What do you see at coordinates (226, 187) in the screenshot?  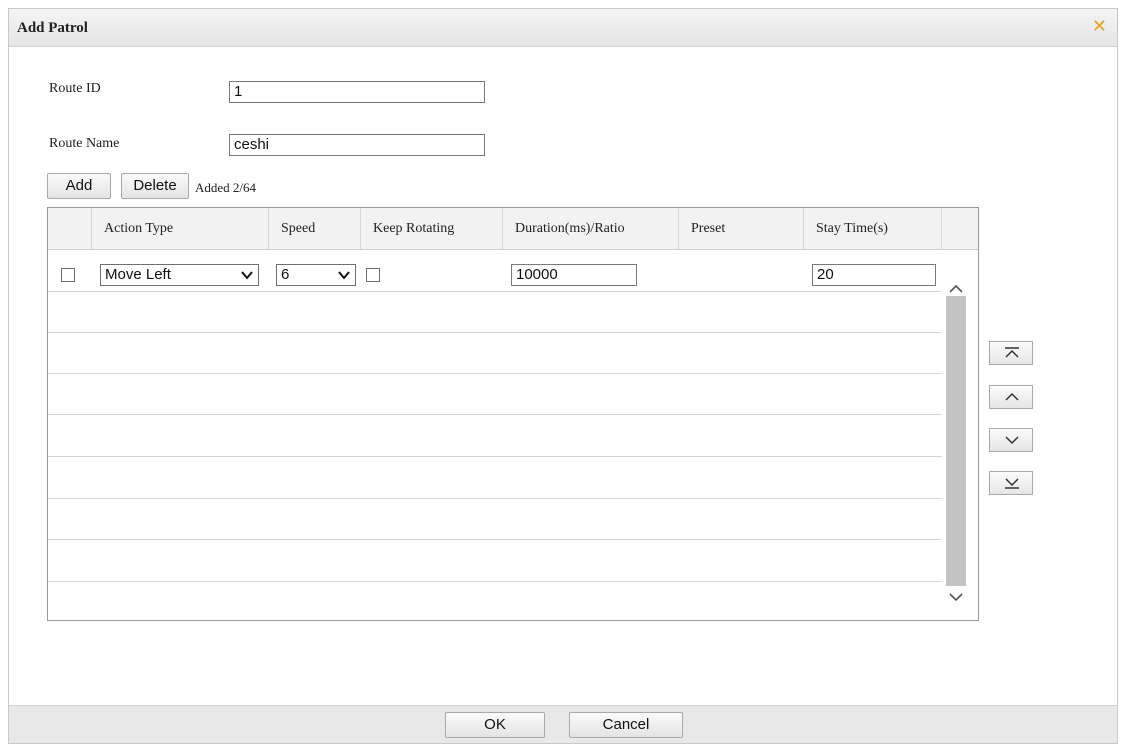 I see `added-count: Added 2/64` at bounding box center [226, 187].